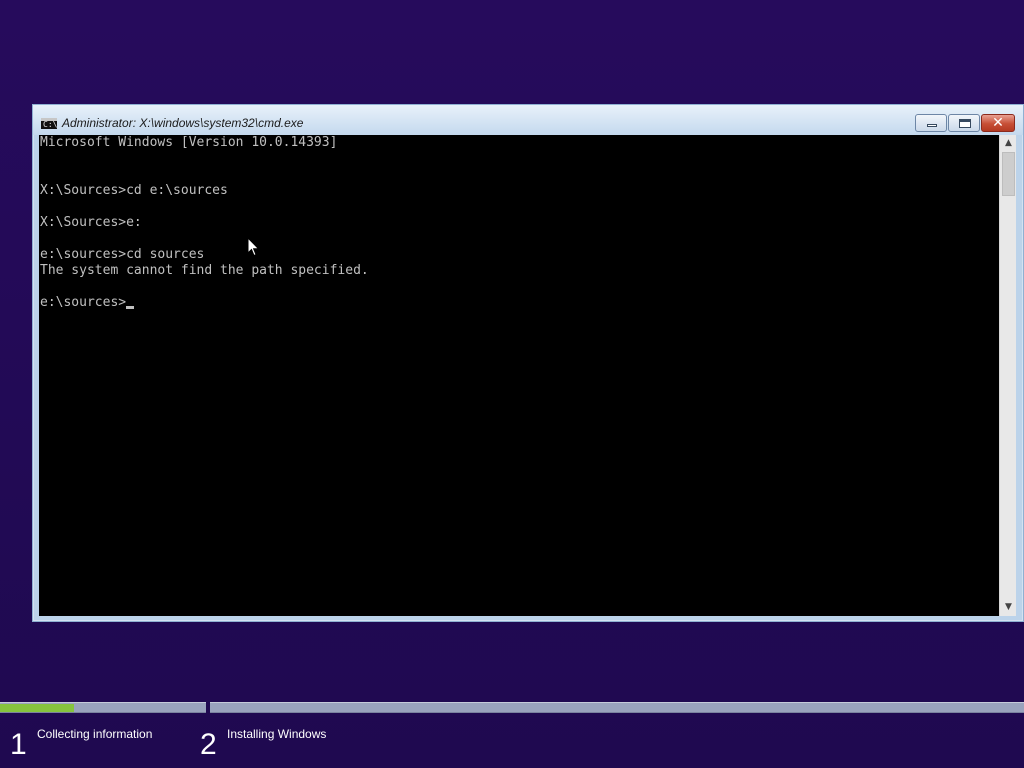 The width and height of the screenshot is (1024, 768). Describe the element at coordinates (130, 307) in the screenshot. I see `text-cursor` at that location.